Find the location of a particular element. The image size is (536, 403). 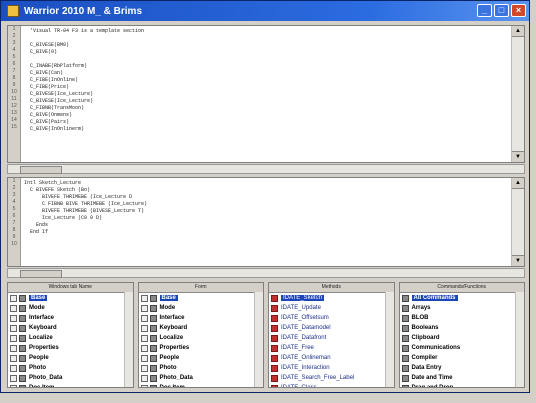

horizontal-scrollbar-top is located at coordinates (266, 169).